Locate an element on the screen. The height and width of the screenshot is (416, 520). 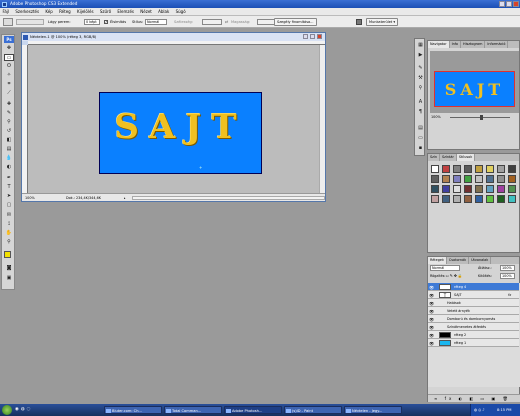
dodge-tool-icon: ◐ is located at coordinates (9, 167).